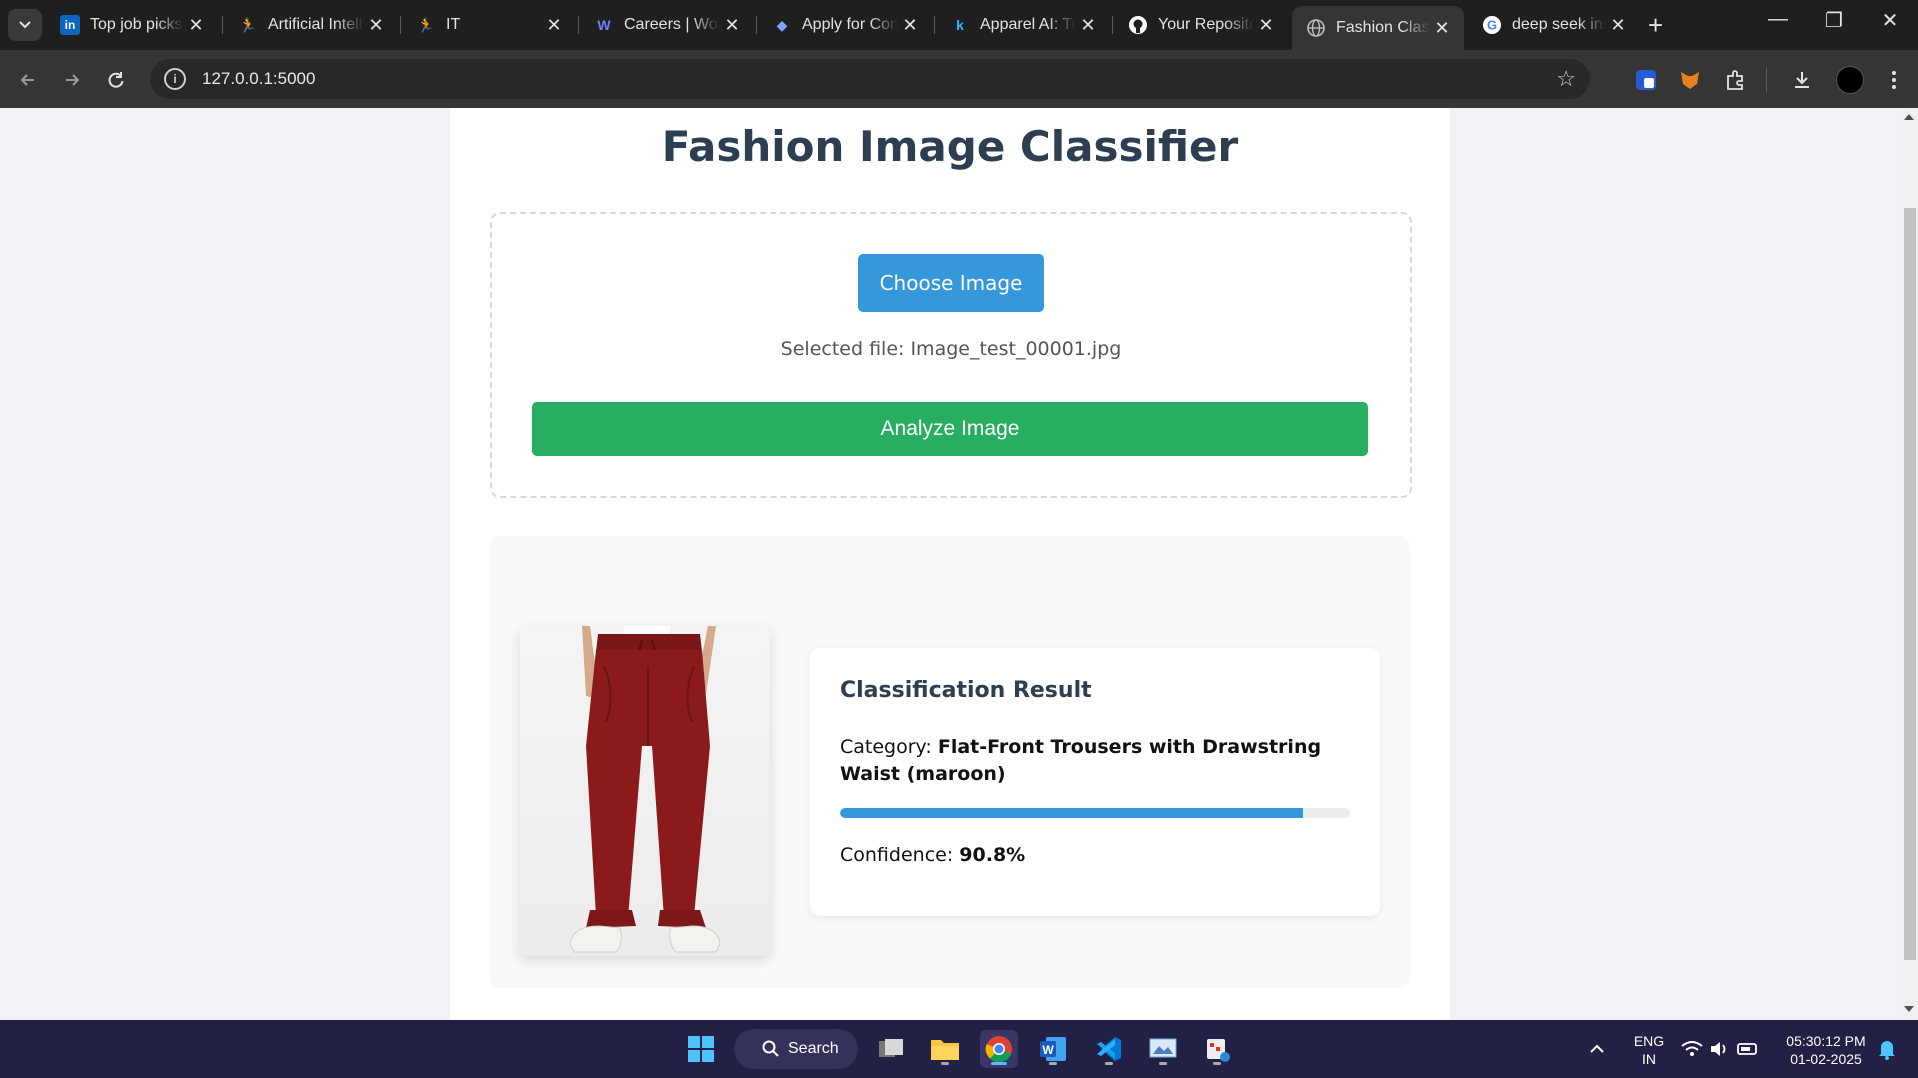 The width and height of the screenshot is (1918, 1078). I want to click on language-indicator: ENG IN, so click(1649, 1050).